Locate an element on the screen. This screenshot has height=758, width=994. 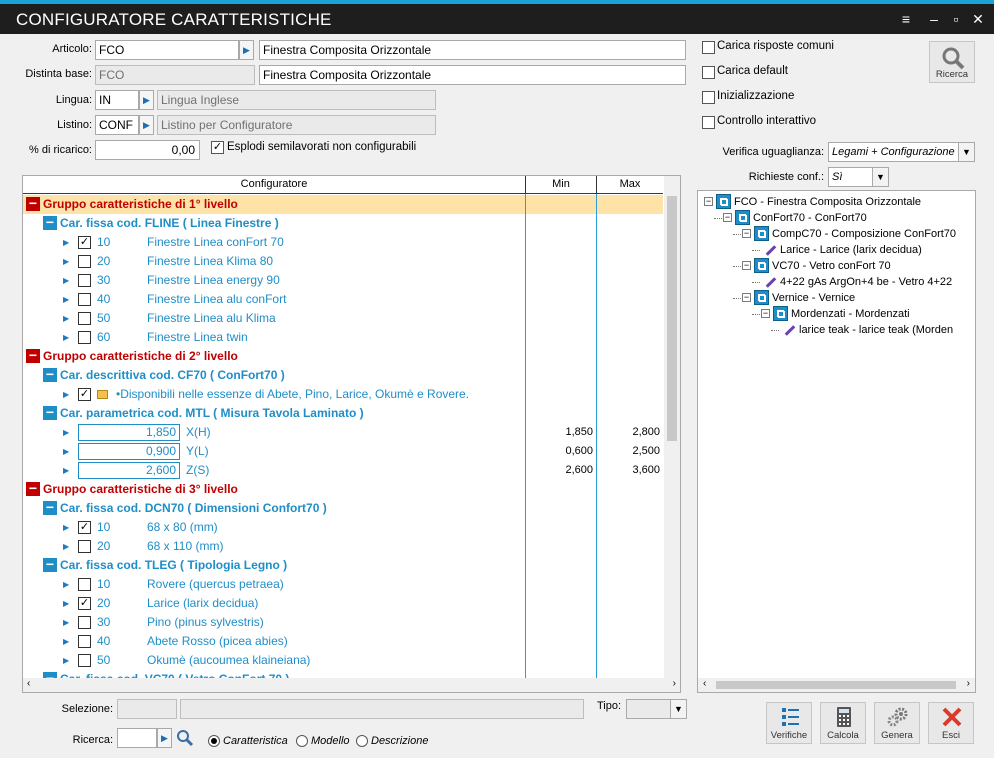
lingua-lookup-button: ▶ is located at coordinates (146, 100).